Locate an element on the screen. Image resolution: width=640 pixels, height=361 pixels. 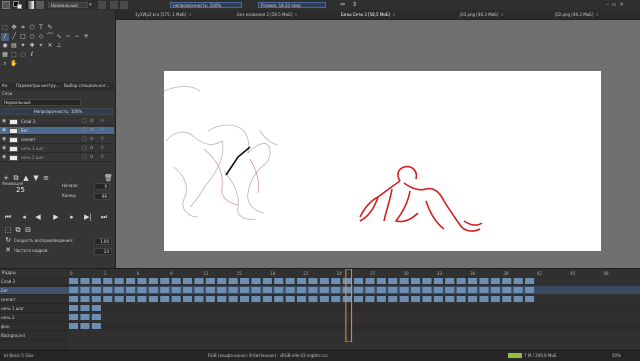
timeline-row-name: ночь 1 шаг is located at coordinates (34, 309).